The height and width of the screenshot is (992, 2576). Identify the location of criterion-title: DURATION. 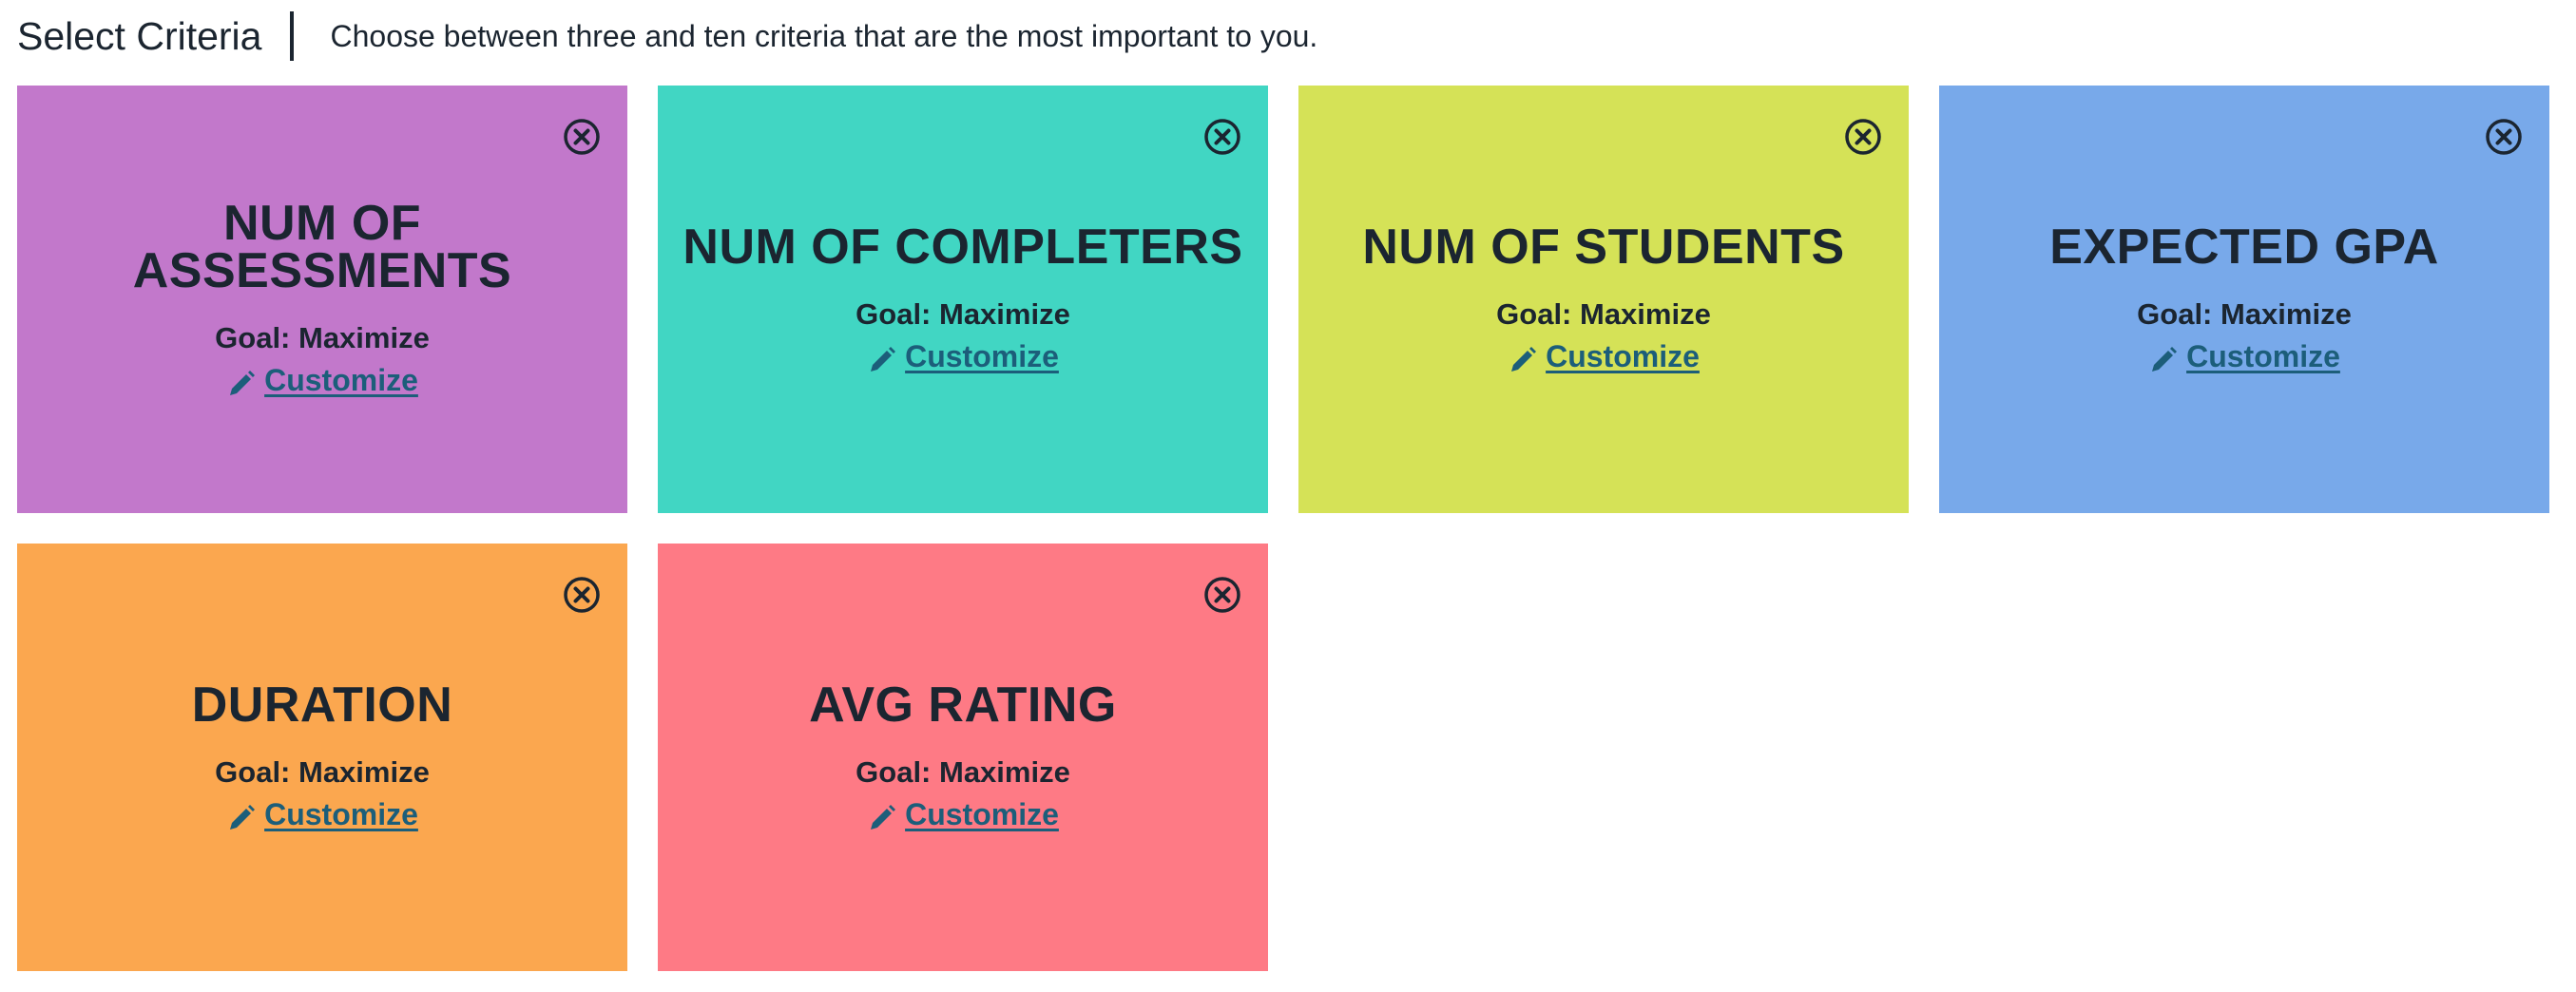
(322, 705).